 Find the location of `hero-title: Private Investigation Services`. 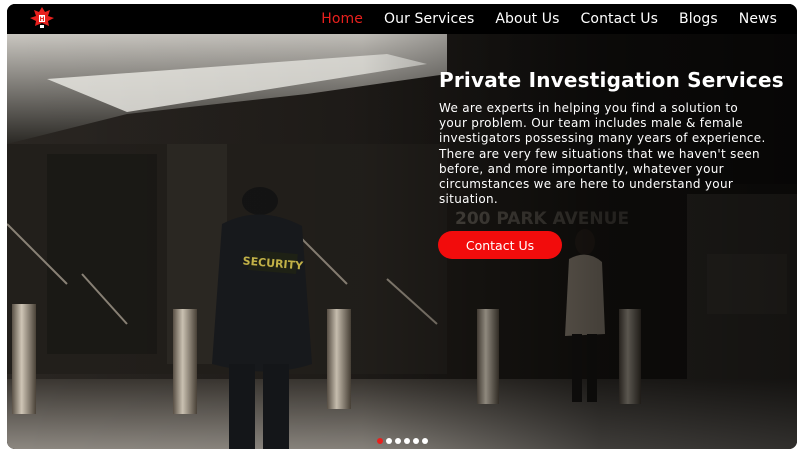

hero-title: Private Investigation Services is located at coordinates (611, 80).